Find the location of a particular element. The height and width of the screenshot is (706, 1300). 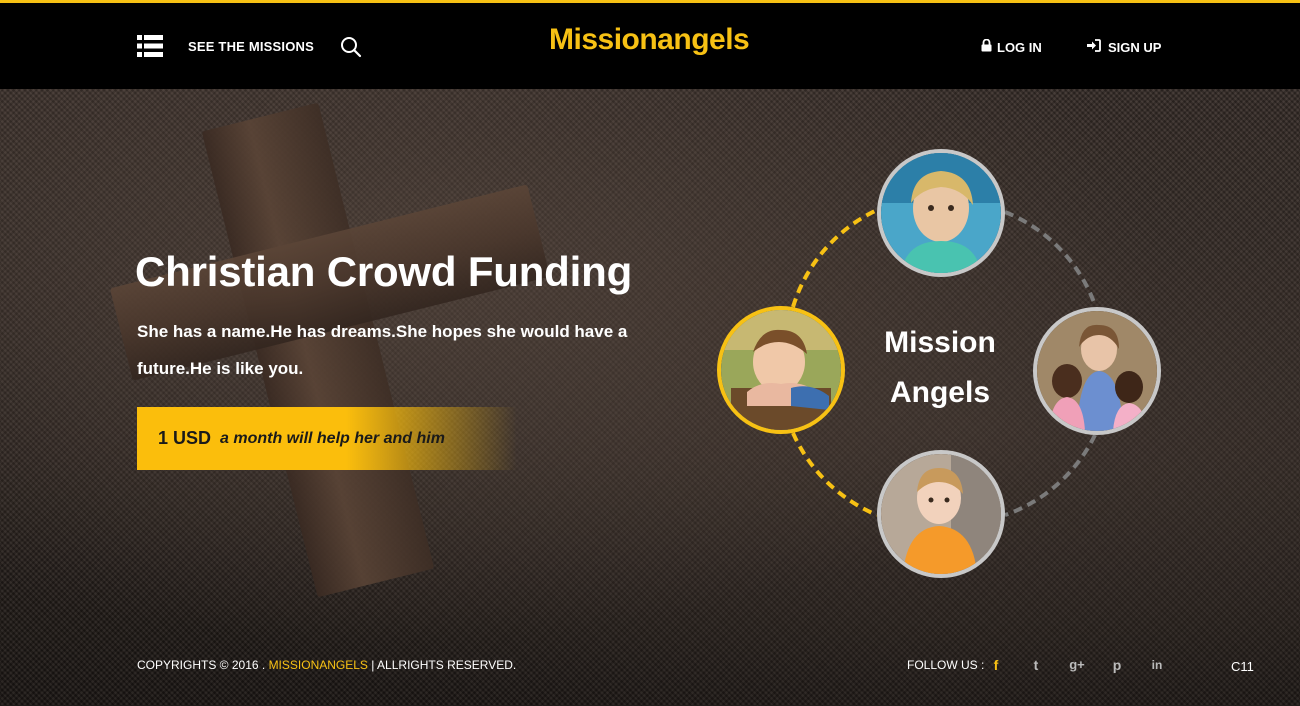

child-avatar-top is located at coordinates (941, 213).